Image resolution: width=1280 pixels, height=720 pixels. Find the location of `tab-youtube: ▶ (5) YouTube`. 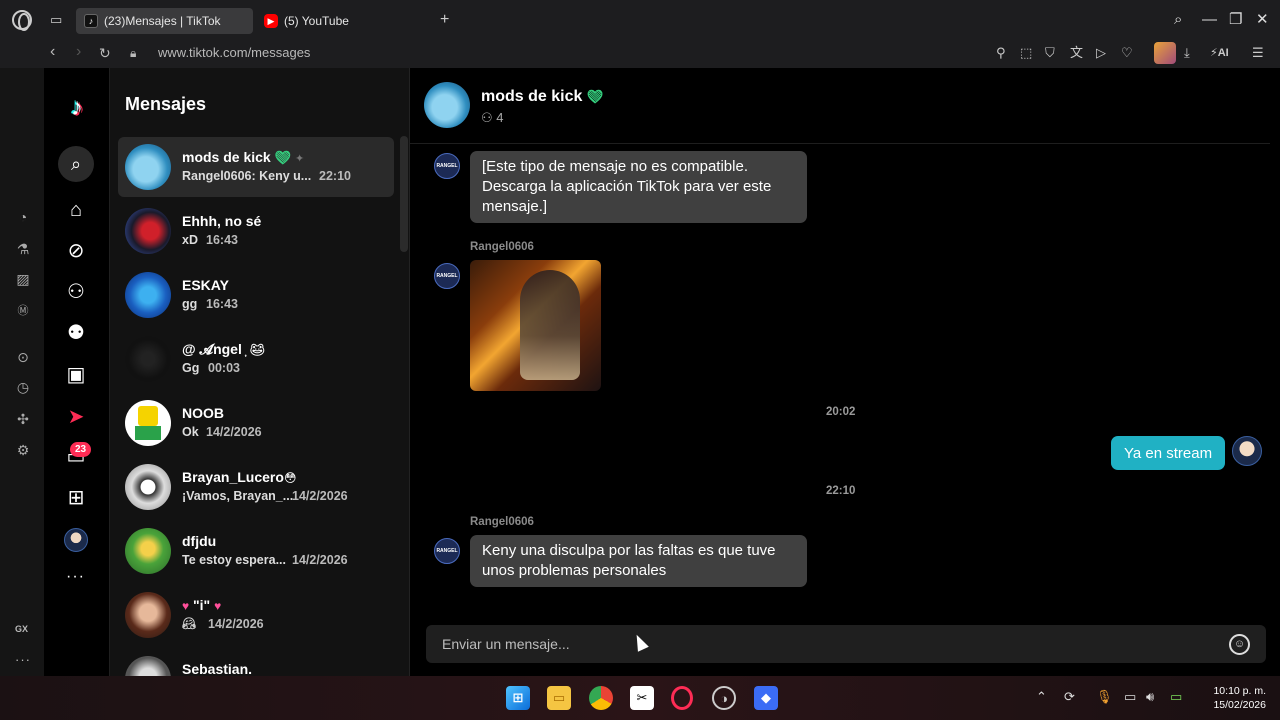

tab-youtube: ▶ (5) YouTube is located at coordinates (341, 21).